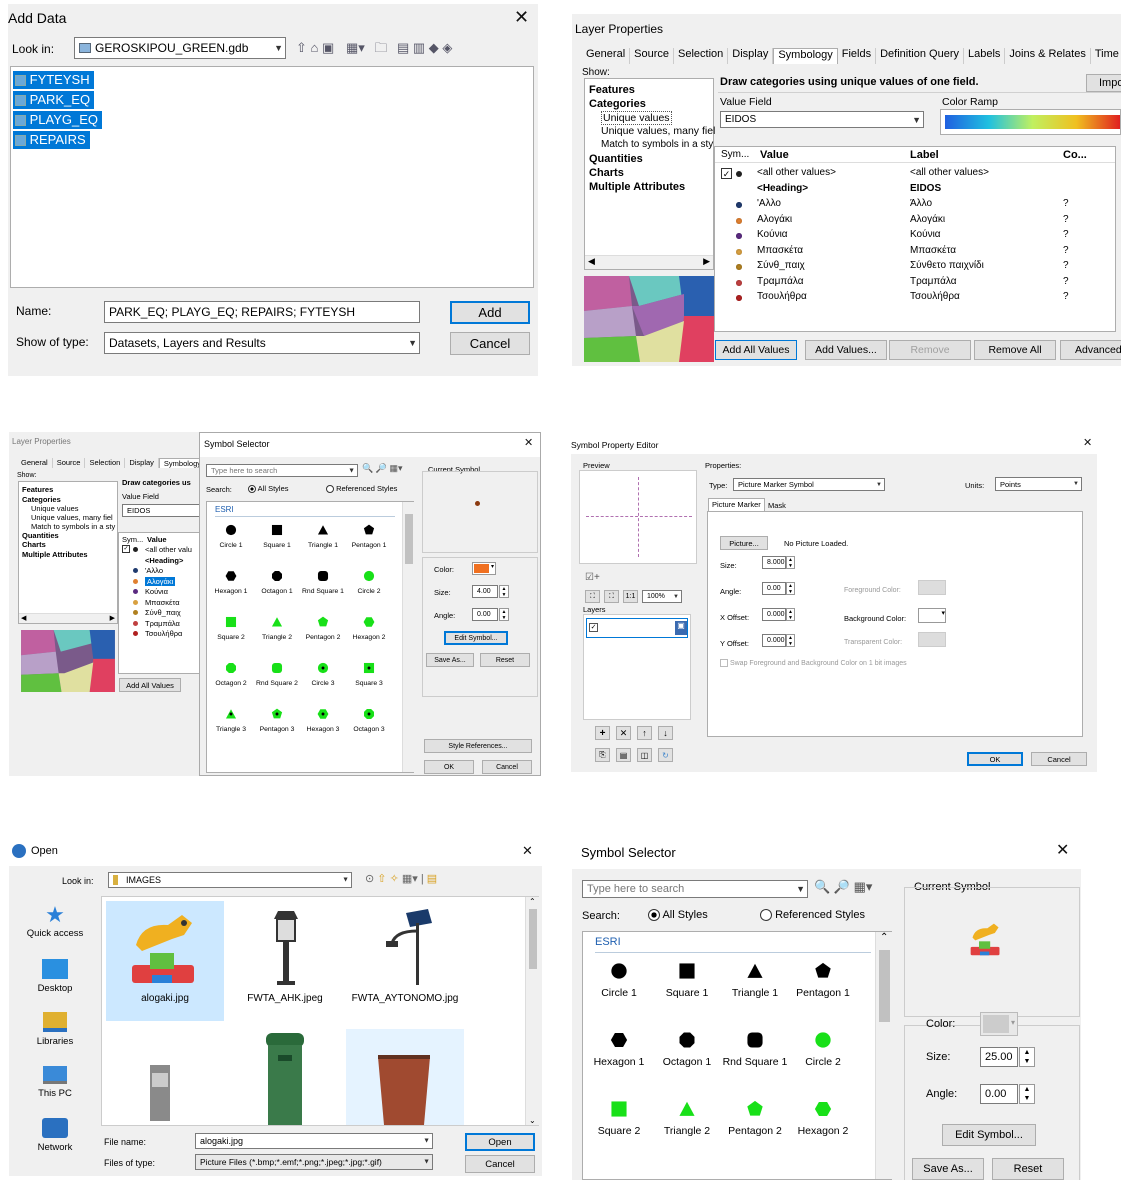 The width and height of the screenshot is (1121, 1180). I want to click on file-item: alogaki.jpg, so click(165, 961).